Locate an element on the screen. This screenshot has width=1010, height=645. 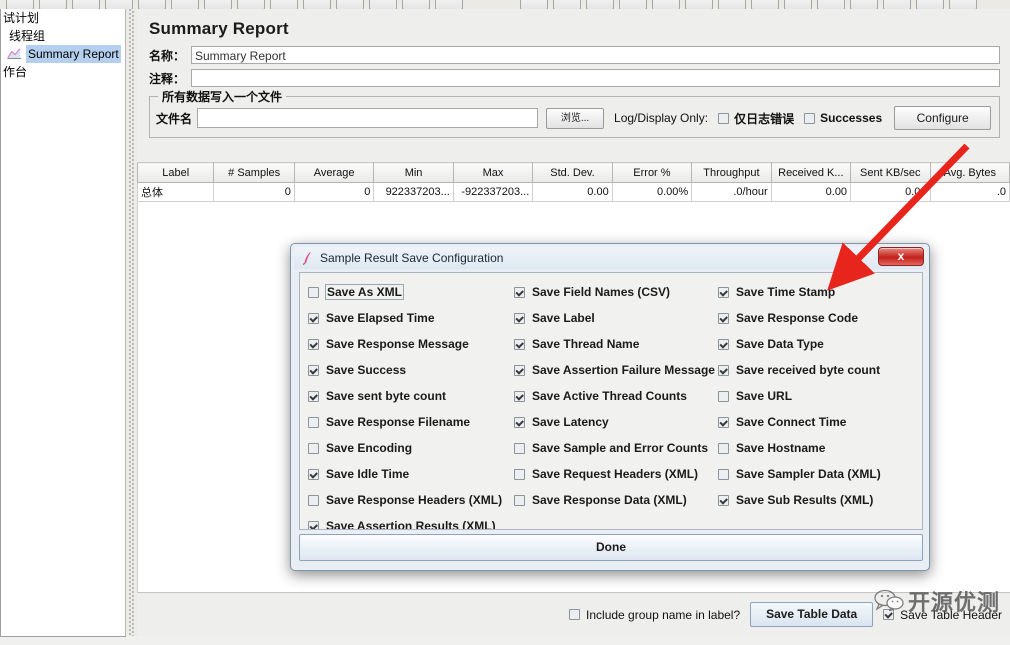
save-option-label: Save Success is located at coordinates (366, 370).